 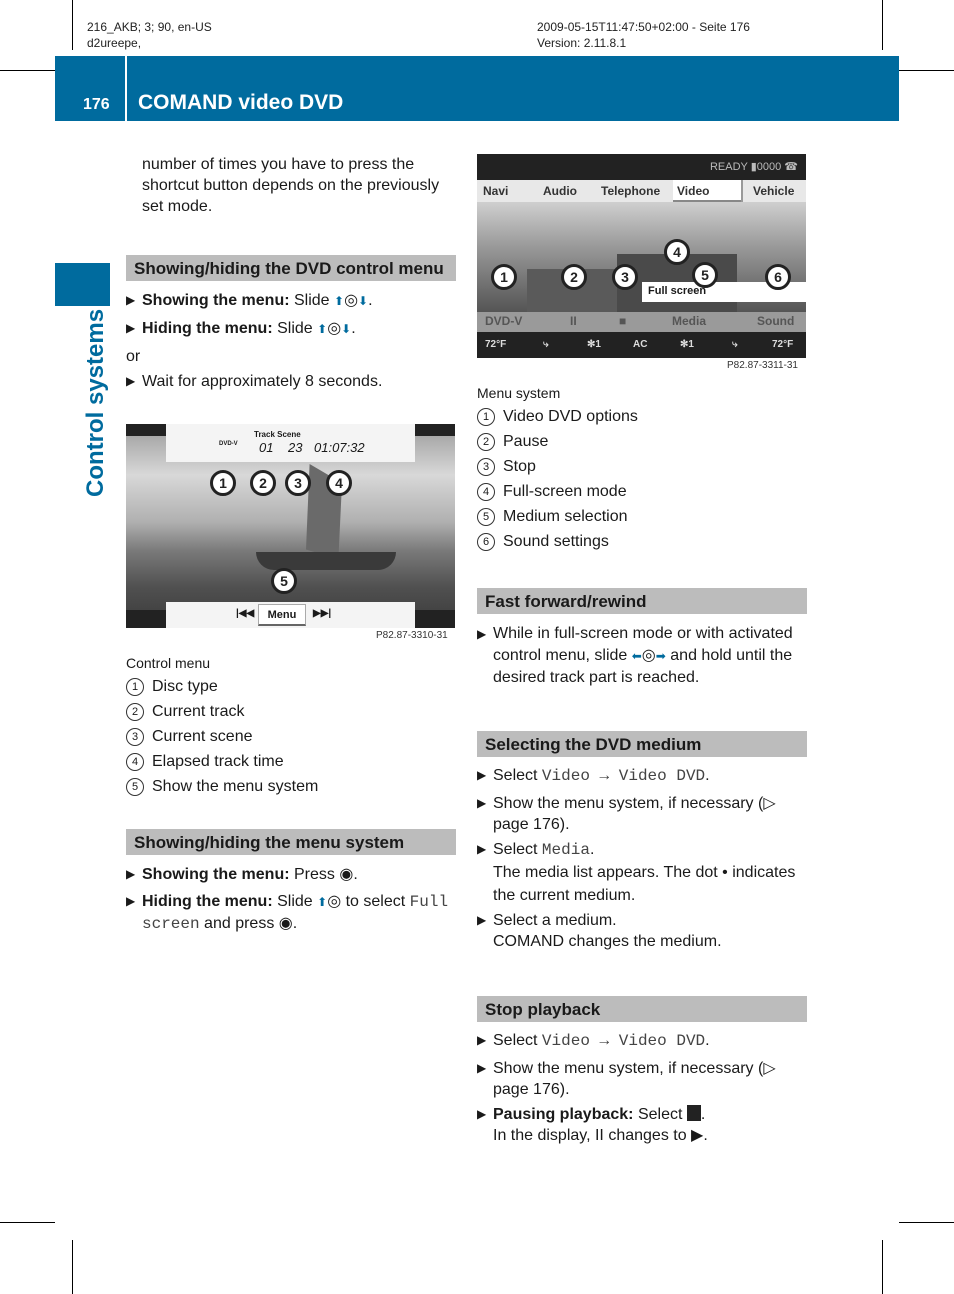 I want to click on page-header: 176 COMAND video DVD, so click(x=477, y=88).